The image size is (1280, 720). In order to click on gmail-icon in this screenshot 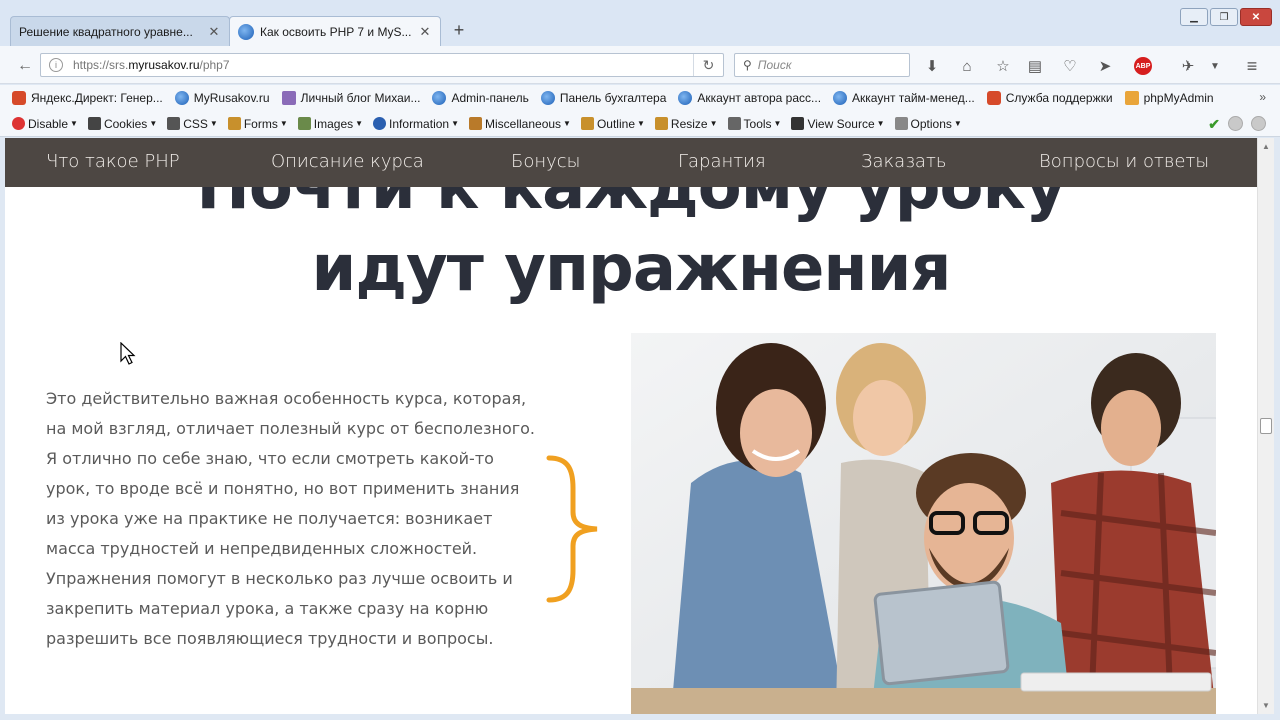, I will do `click(288, 98)`.